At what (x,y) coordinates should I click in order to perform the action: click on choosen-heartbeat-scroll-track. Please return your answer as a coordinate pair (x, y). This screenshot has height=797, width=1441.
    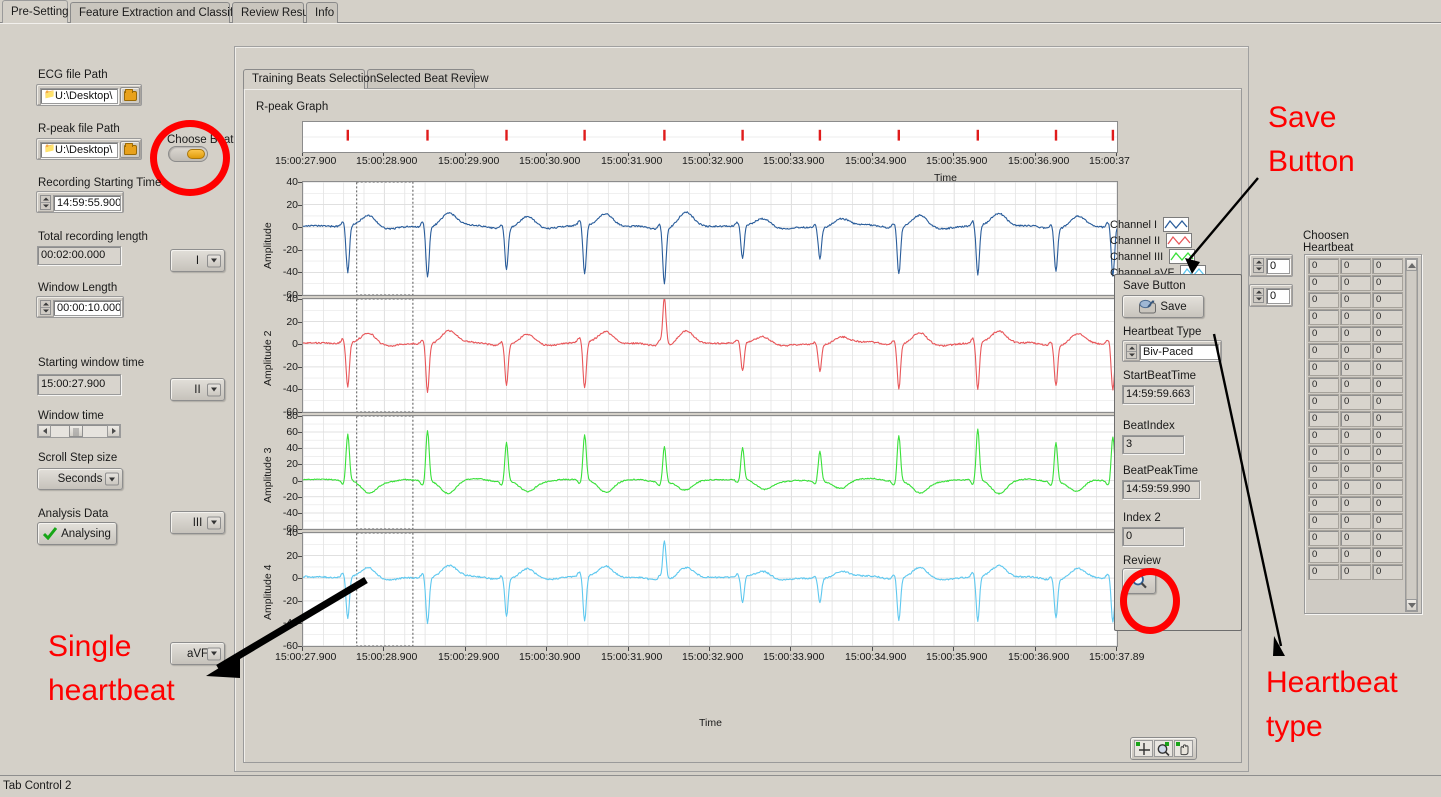
    Looking at the image, I should click on (1411, 435).